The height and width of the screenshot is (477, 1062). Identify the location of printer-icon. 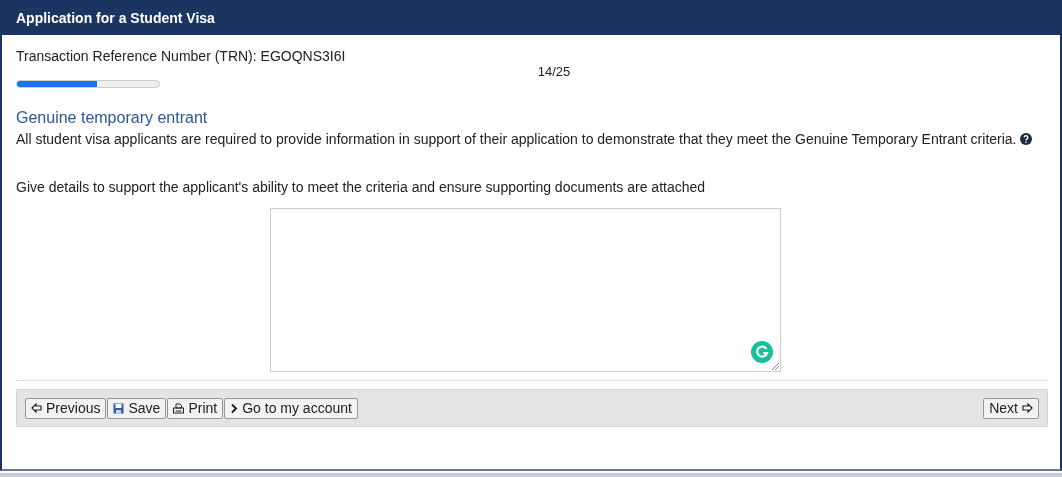
(179, 408).